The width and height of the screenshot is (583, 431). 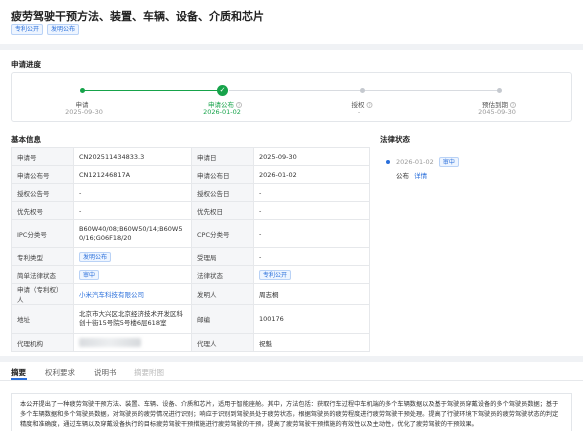 I want to click on applicant-link: 小米汽车科技有限公司, so click(x=111, y=295).